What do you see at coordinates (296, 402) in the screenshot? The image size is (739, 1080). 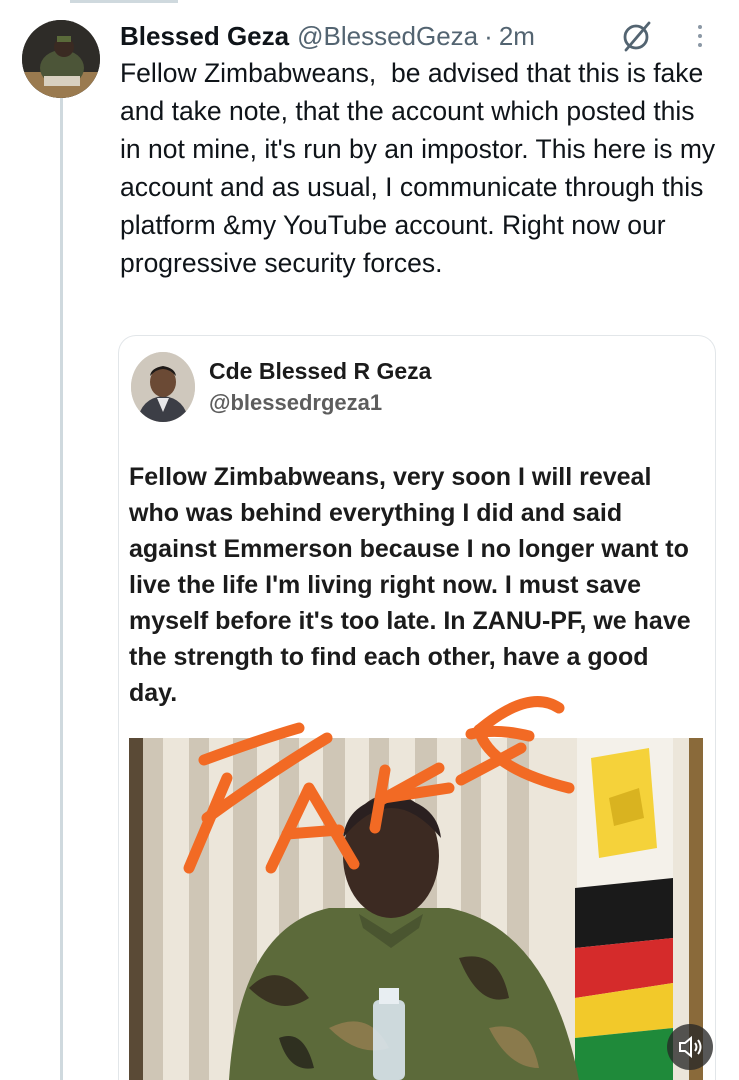 I see `quoted-author-handle: @blessedrgeza1` at bounding box center [296, 402].